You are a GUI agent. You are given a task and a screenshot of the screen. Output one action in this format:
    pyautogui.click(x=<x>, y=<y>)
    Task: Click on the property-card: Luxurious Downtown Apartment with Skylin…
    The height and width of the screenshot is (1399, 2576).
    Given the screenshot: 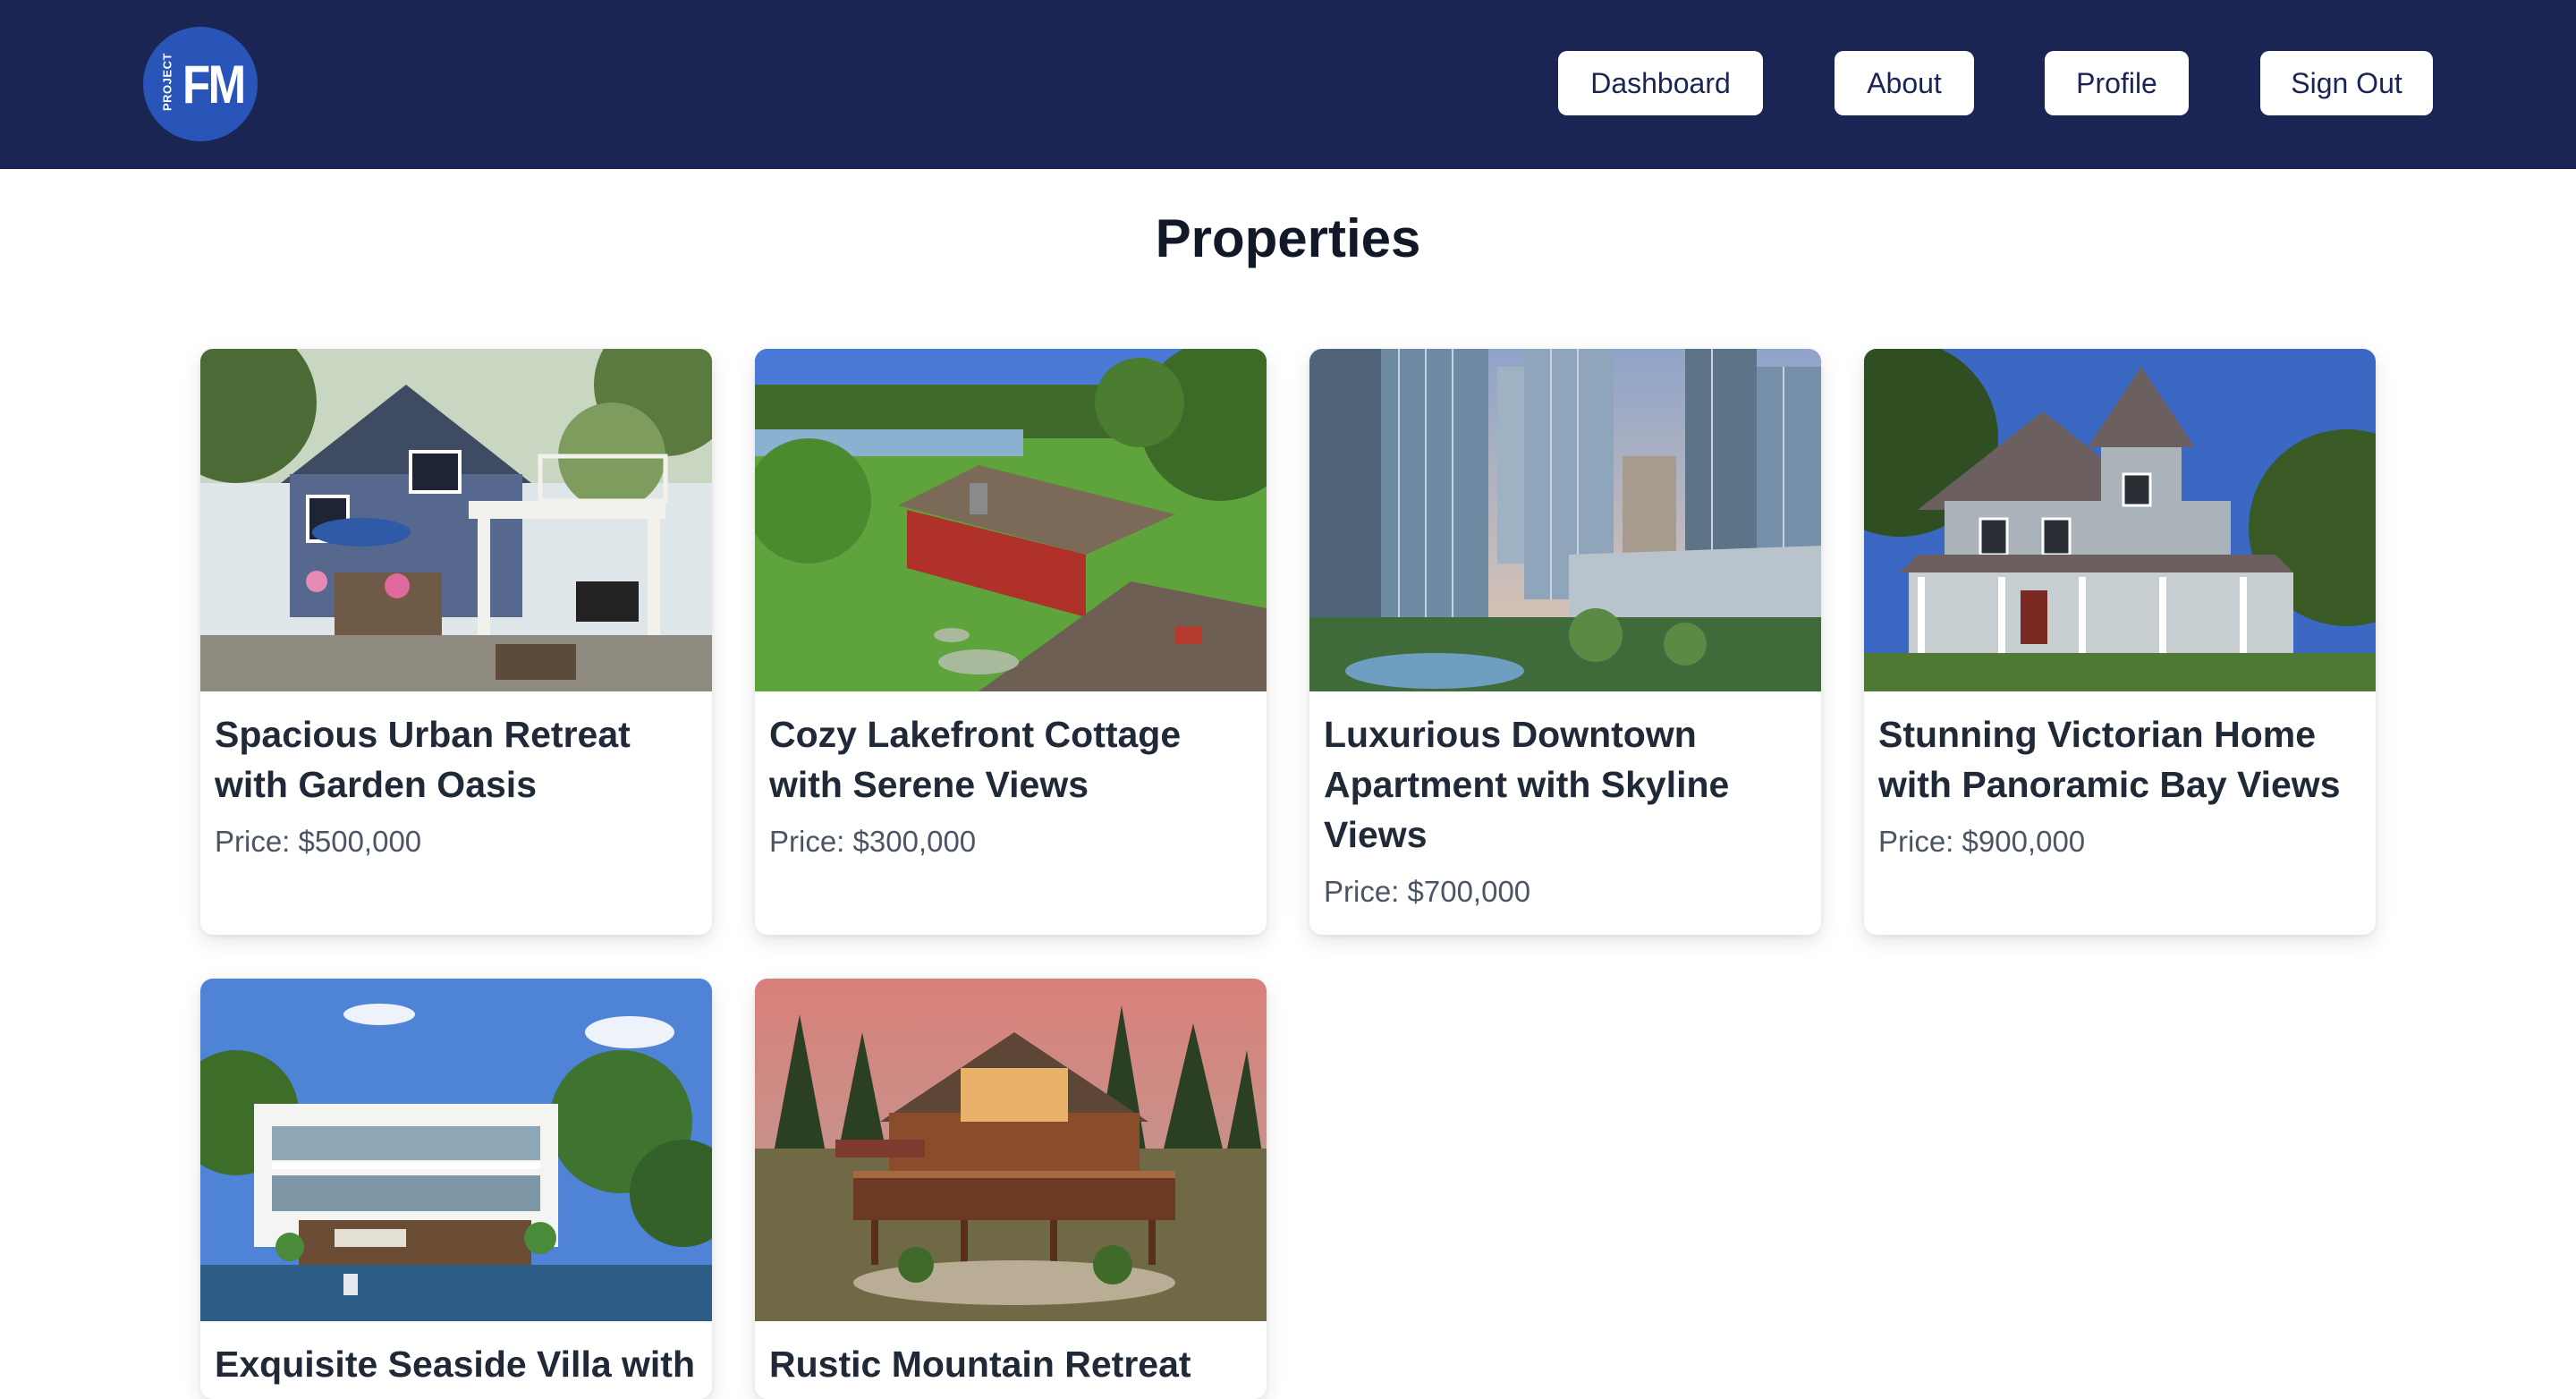 What is the action you would take?
    pyautogui.click(x=1565, y=642)
    